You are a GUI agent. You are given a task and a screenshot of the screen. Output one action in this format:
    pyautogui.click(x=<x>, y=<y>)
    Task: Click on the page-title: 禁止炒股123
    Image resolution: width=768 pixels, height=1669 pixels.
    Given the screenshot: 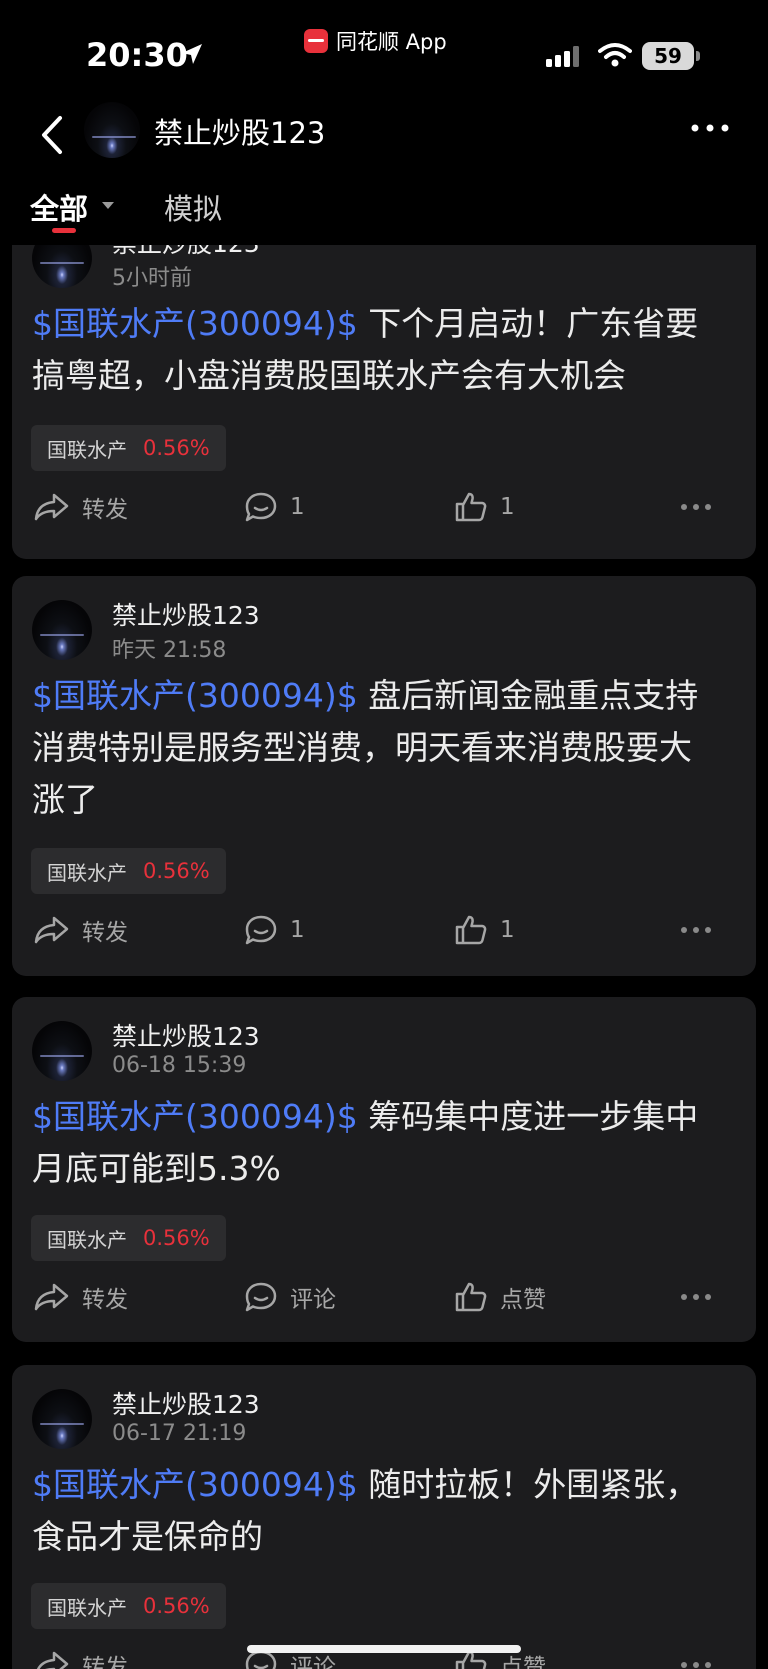 What is the action you would take?
    pyautogui.click(x=240, y=133)
    